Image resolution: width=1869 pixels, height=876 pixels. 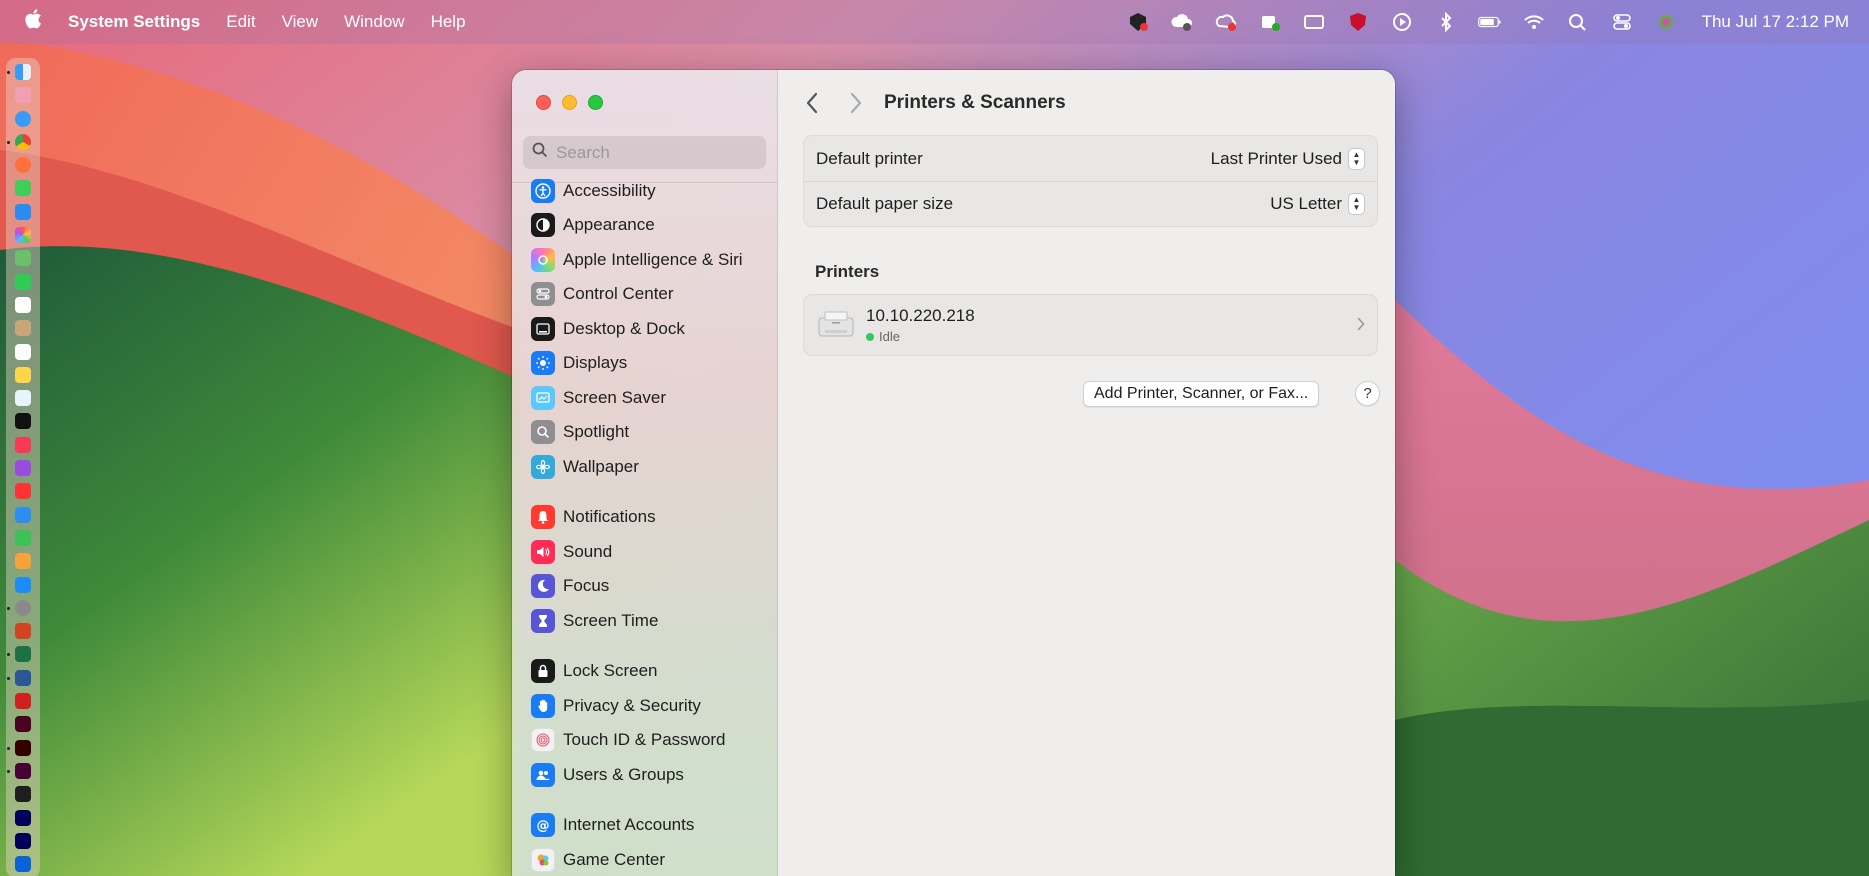 What do you see at coordinates (595, 102) in the screenshot?
I see `zoom-button` at bounding box center [595, 102].